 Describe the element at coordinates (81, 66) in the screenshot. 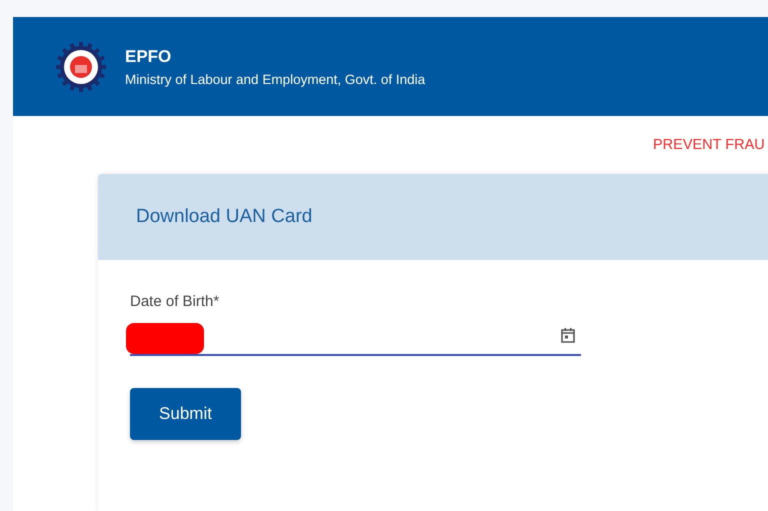

I see `emblem-logo` at that location.